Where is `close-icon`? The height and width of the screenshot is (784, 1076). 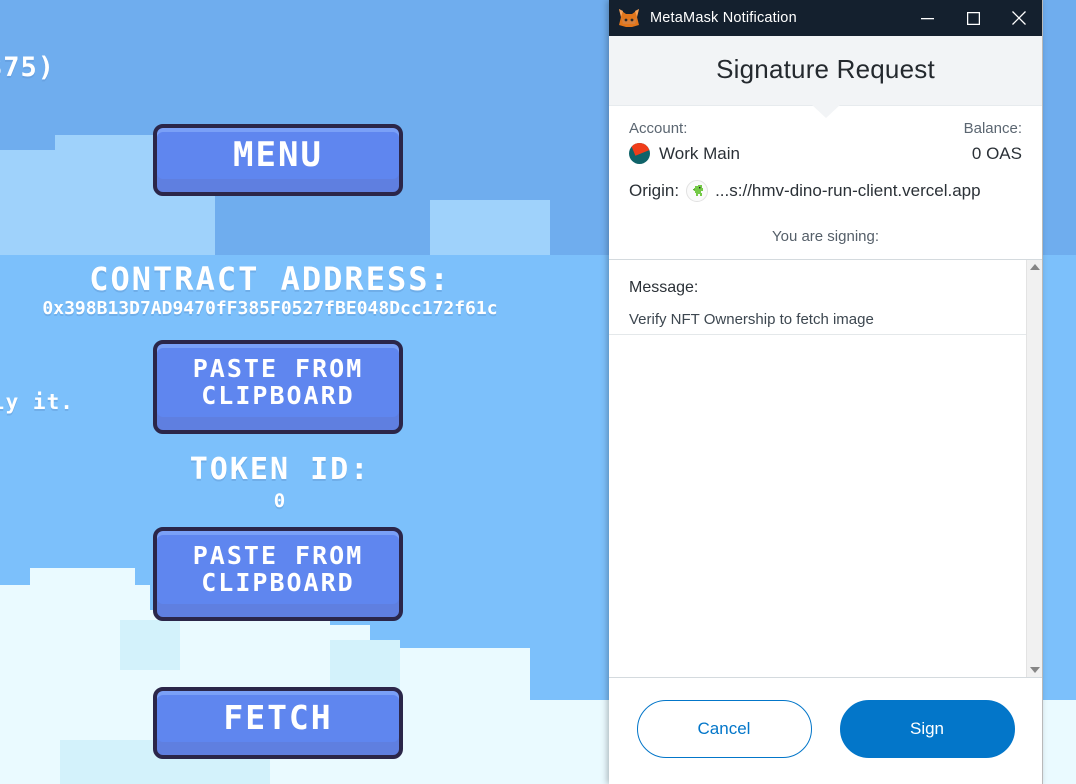
close-icon is located at coordinates (1019, 18).